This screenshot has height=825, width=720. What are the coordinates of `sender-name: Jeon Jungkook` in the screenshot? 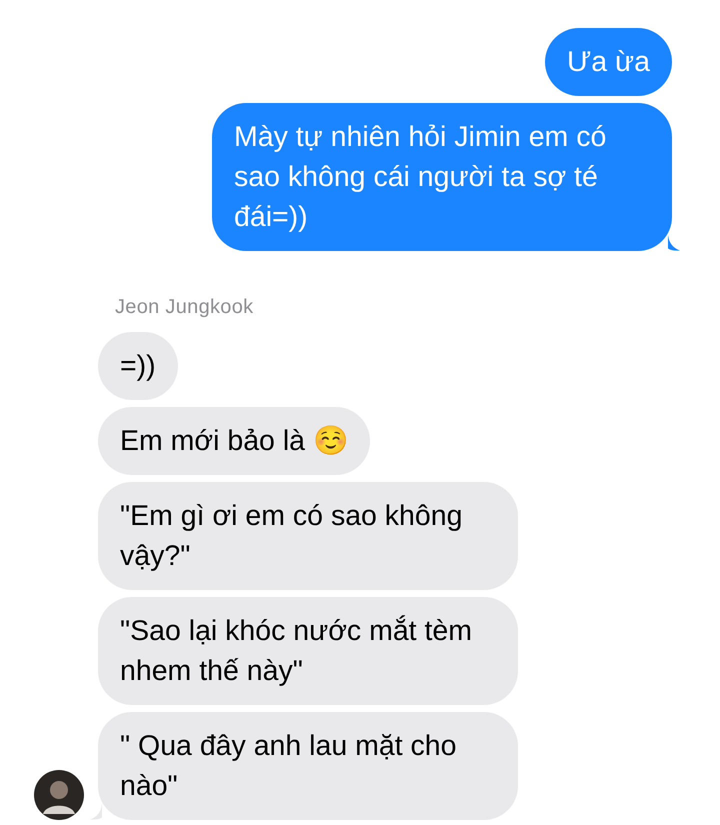 It's located at (184, 307).